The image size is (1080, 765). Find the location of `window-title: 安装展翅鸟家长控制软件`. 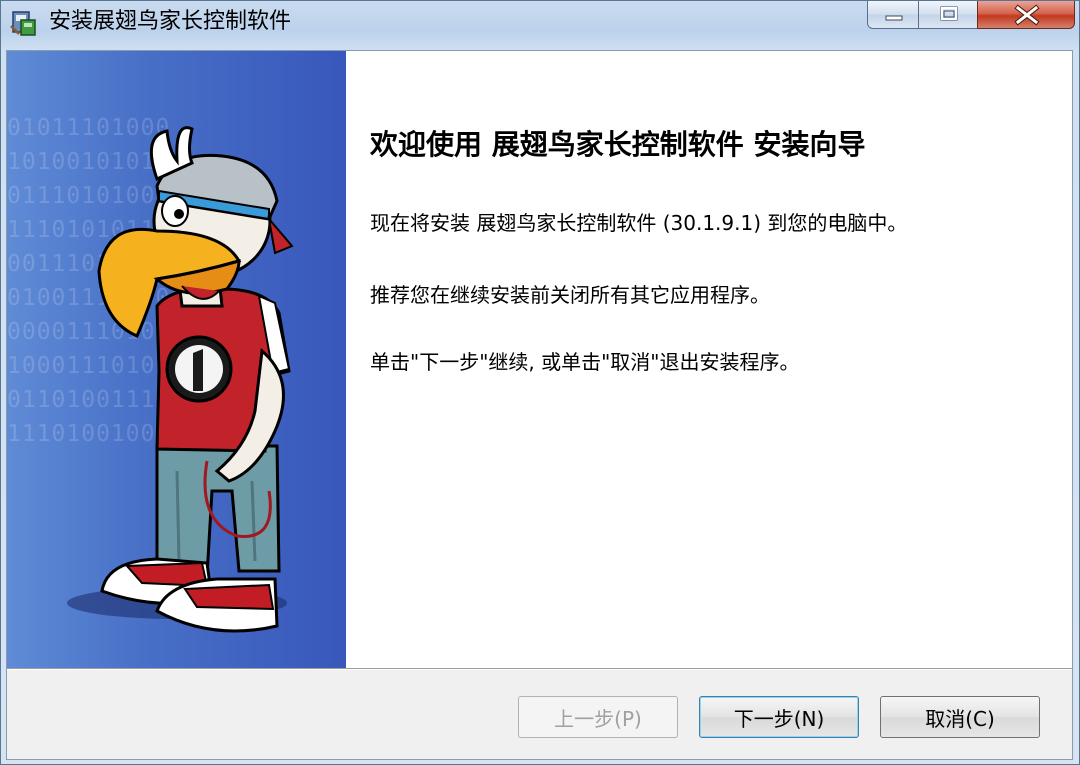

window-title: 安装展翅鸟家长控制软件 is located at coordinates (170, 21).